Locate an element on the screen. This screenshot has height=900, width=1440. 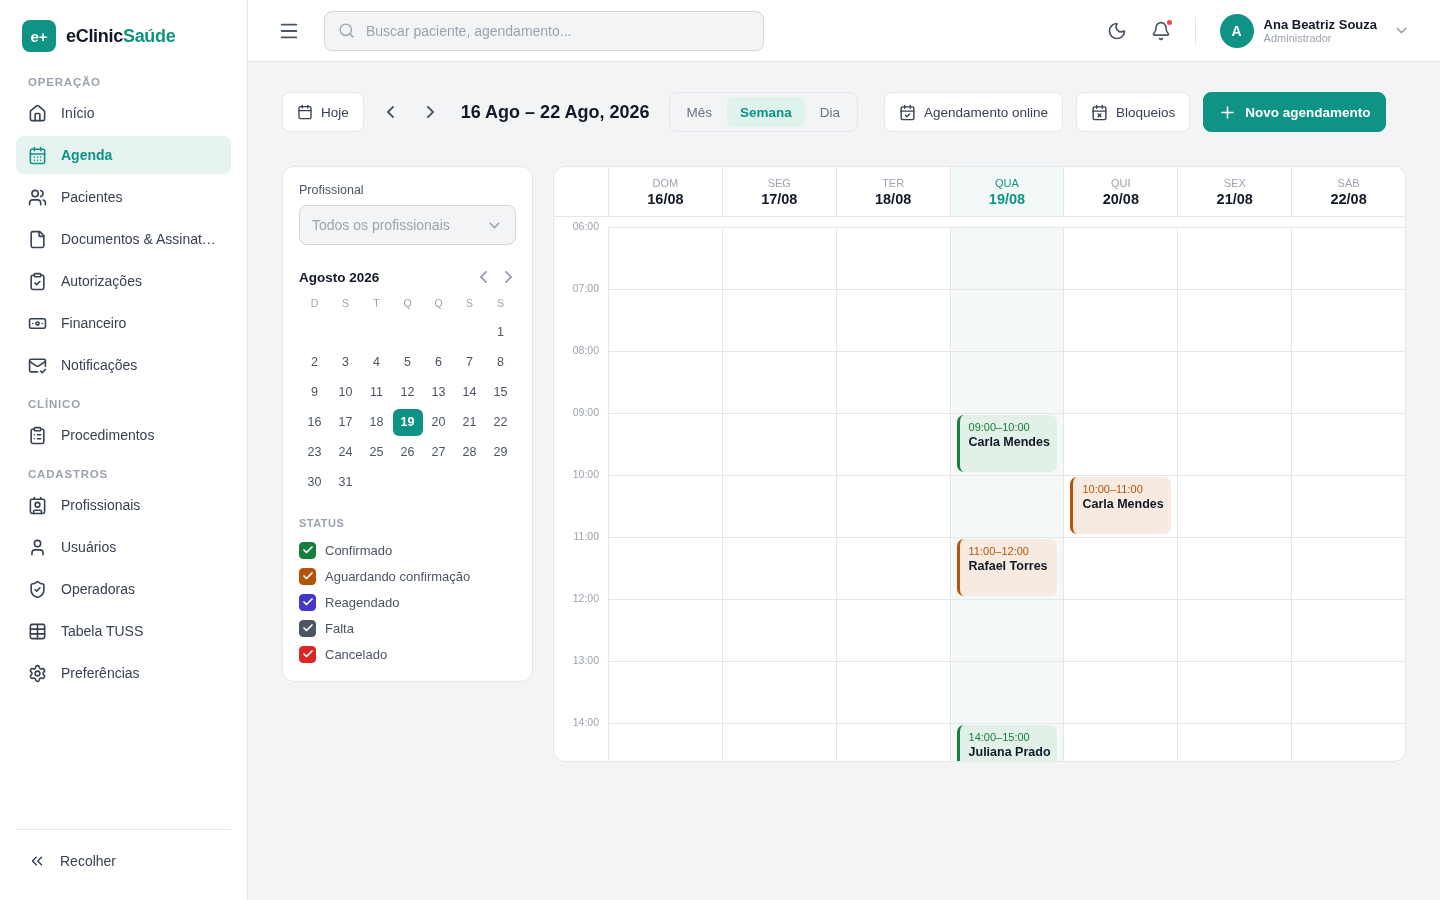
day-cell: 17 is located at coordinates (345, 422).